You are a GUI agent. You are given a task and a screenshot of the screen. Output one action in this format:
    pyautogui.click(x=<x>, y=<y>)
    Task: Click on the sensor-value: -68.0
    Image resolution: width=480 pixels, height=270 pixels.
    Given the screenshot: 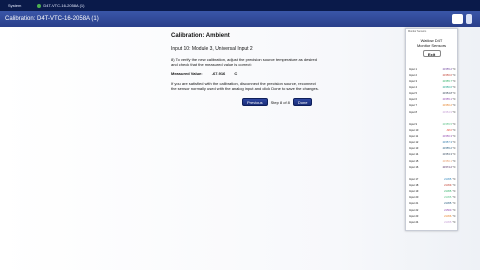 What is the action you would take?
    pyautogui.click(x=449, y=130)
    